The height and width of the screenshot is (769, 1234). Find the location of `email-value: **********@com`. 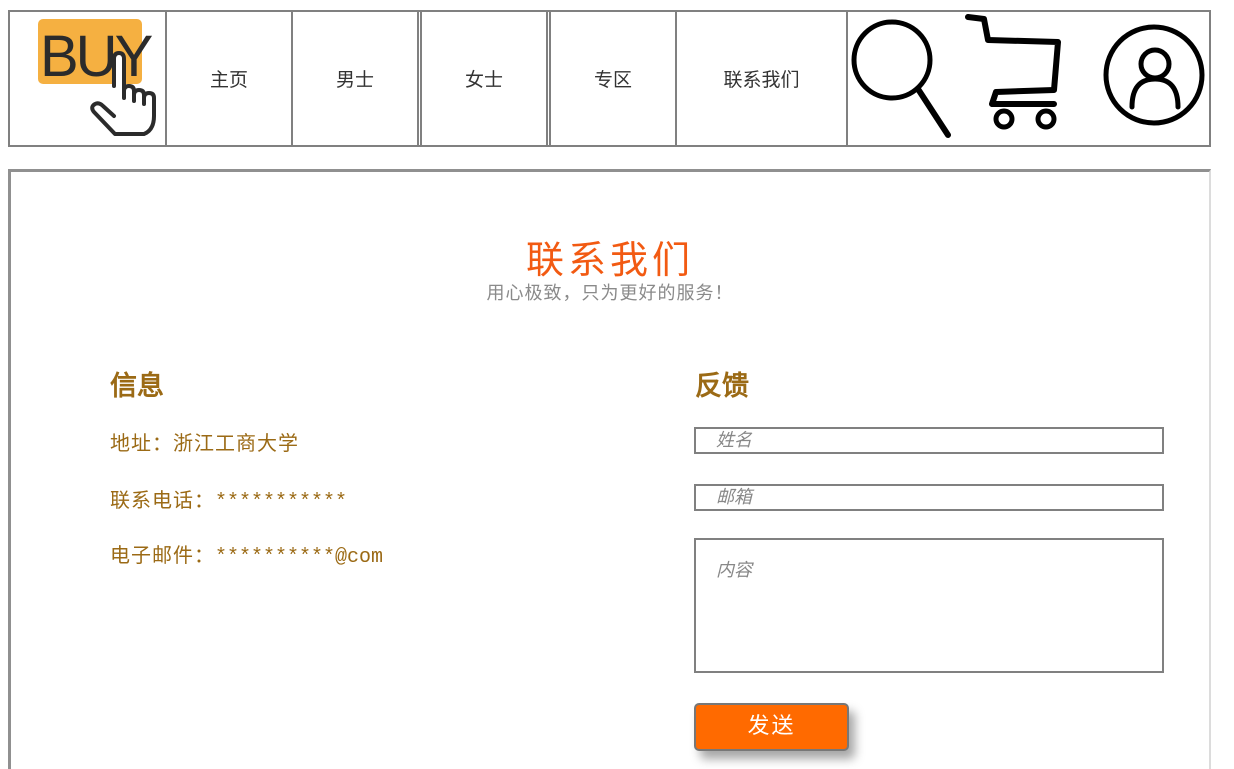

email-value: **********@com is located at coordinates (299, 557).